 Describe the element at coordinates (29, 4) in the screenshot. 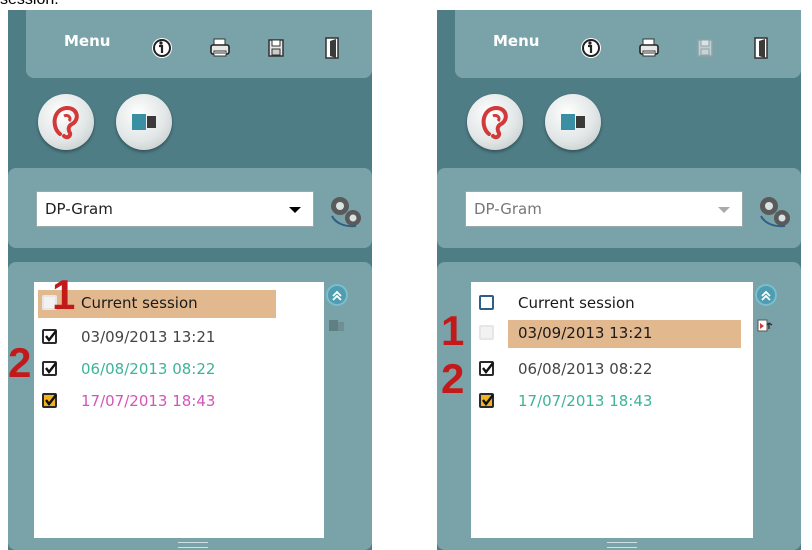

I see `caption-text: session.` at that location.